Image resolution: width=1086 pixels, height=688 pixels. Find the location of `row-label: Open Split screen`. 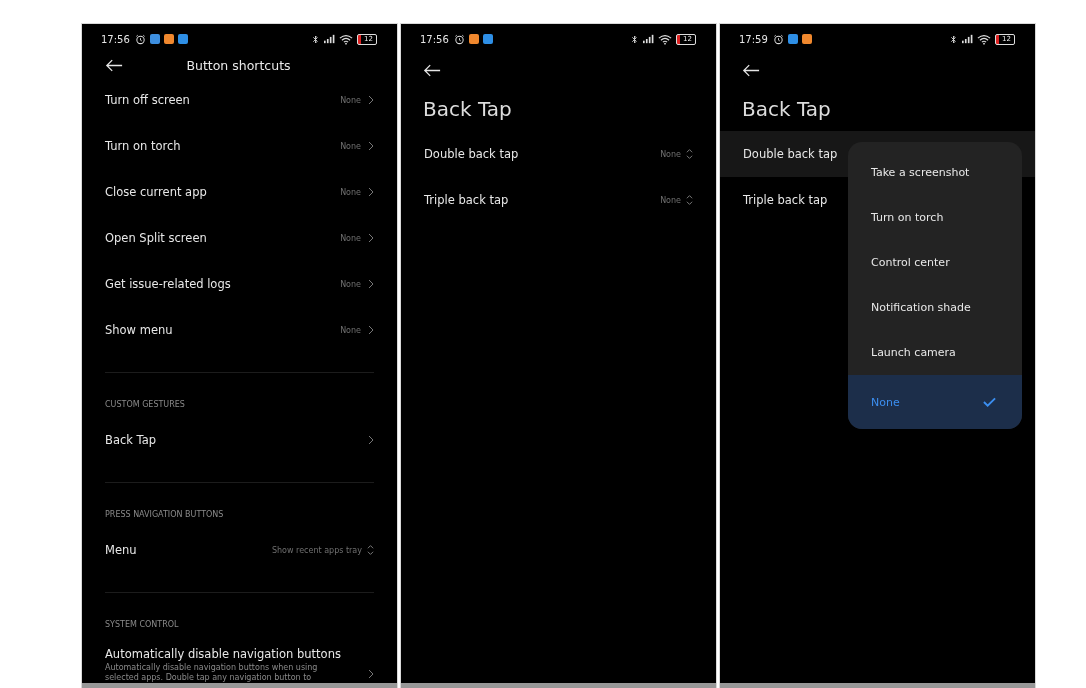

row-label: Open Split screen is located at coordinates (156, 238).